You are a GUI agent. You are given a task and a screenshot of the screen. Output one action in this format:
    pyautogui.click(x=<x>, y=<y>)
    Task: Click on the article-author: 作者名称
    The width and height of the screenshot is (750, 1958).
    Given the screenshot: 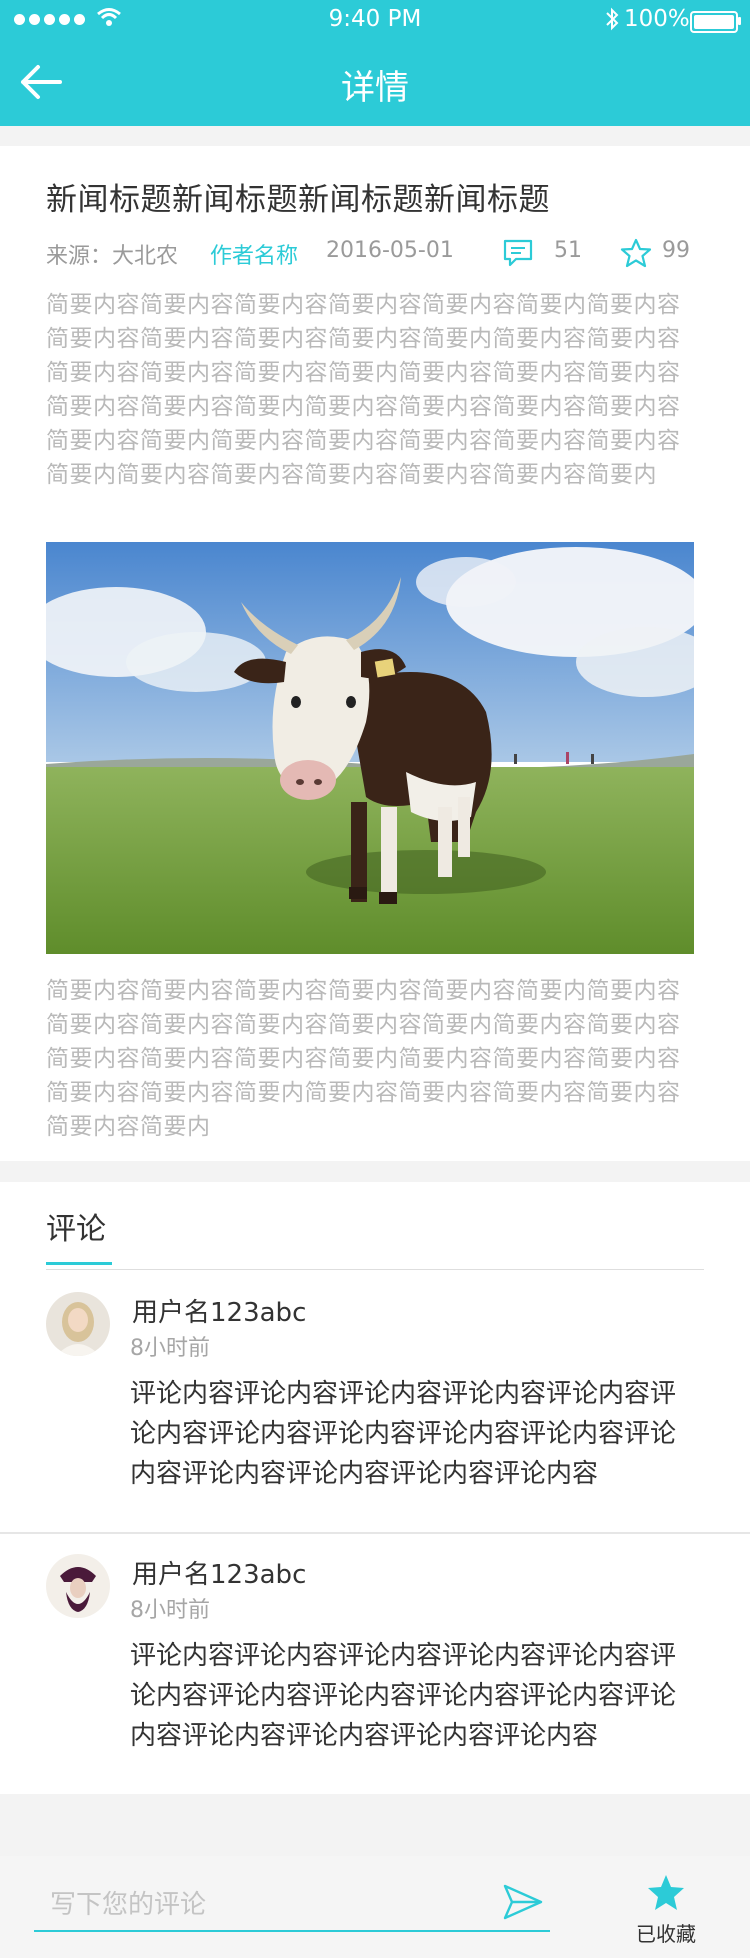 What is the action you would take?
    pyautogui.click(x=254, y=254)
    